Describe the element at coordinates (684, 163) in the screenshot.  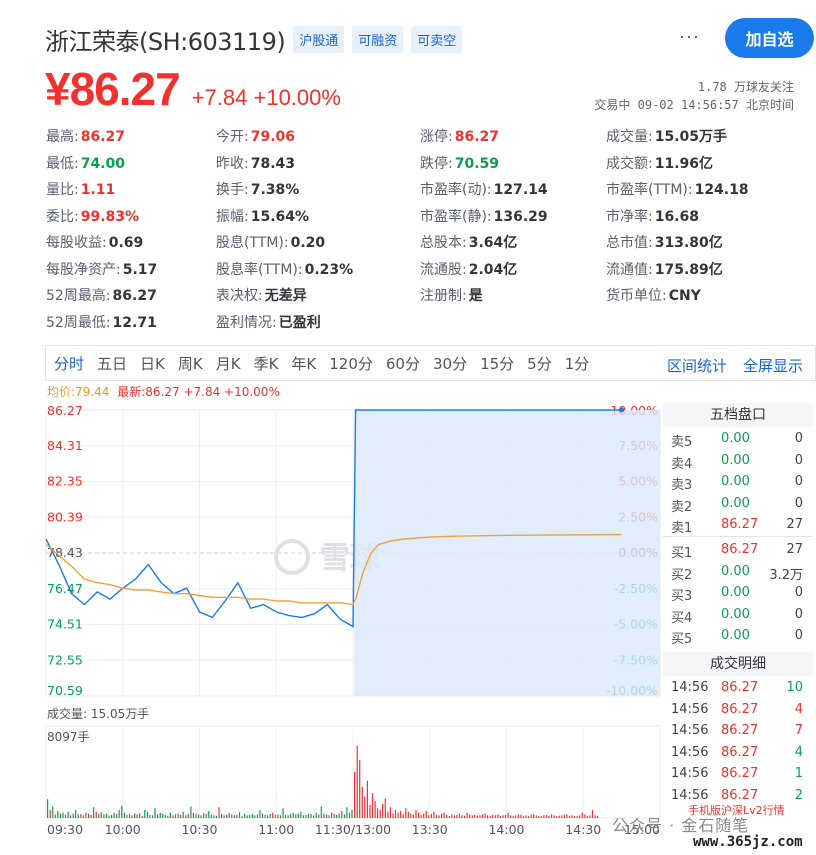
I see `stat-value: 11.96亿` at that location.